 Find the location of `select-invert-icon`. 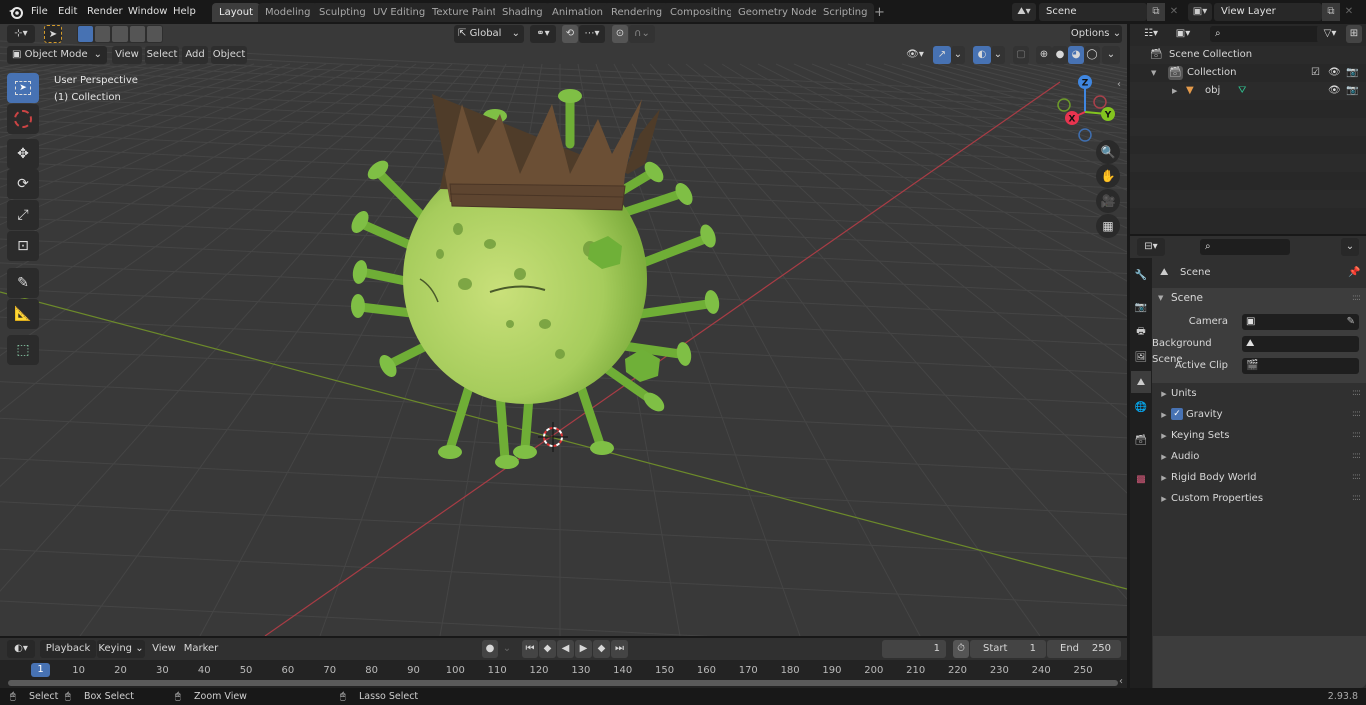

select-invert-icon is located at coordinates (137, 34).